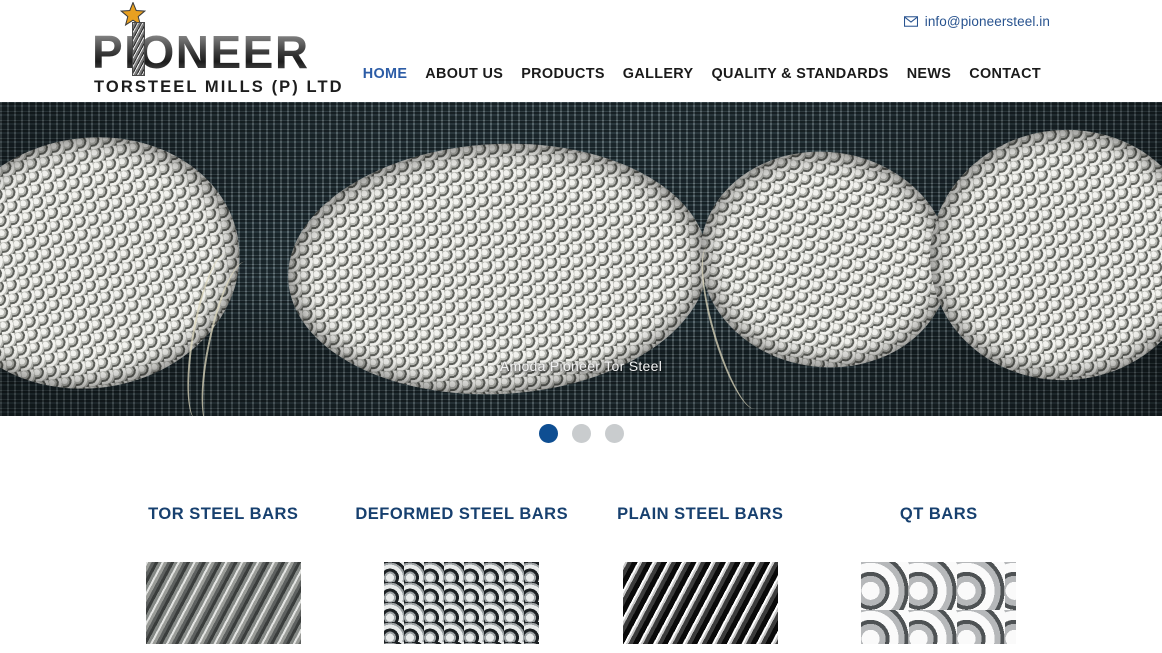  Describe the element at coordinates (987, 21) in the screenshot. I see `email-text: info@pioneersteel.in` at that location.